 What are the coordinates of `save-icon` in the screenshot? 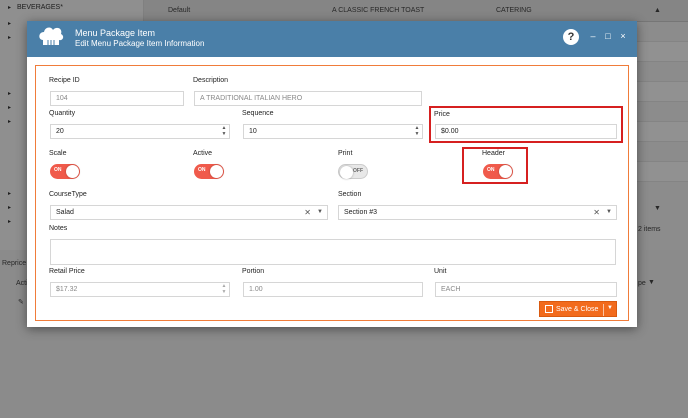 It's located at (549, 309).